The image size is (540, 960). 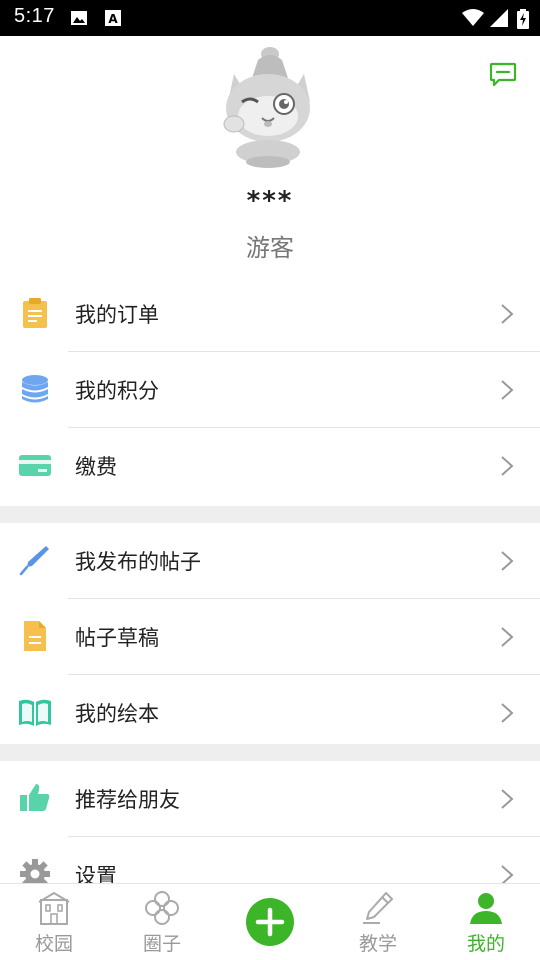 What do you see at coordinates (499, 18) in the screenshot?
I see `signal-icon` at bounding box center [499, 18].